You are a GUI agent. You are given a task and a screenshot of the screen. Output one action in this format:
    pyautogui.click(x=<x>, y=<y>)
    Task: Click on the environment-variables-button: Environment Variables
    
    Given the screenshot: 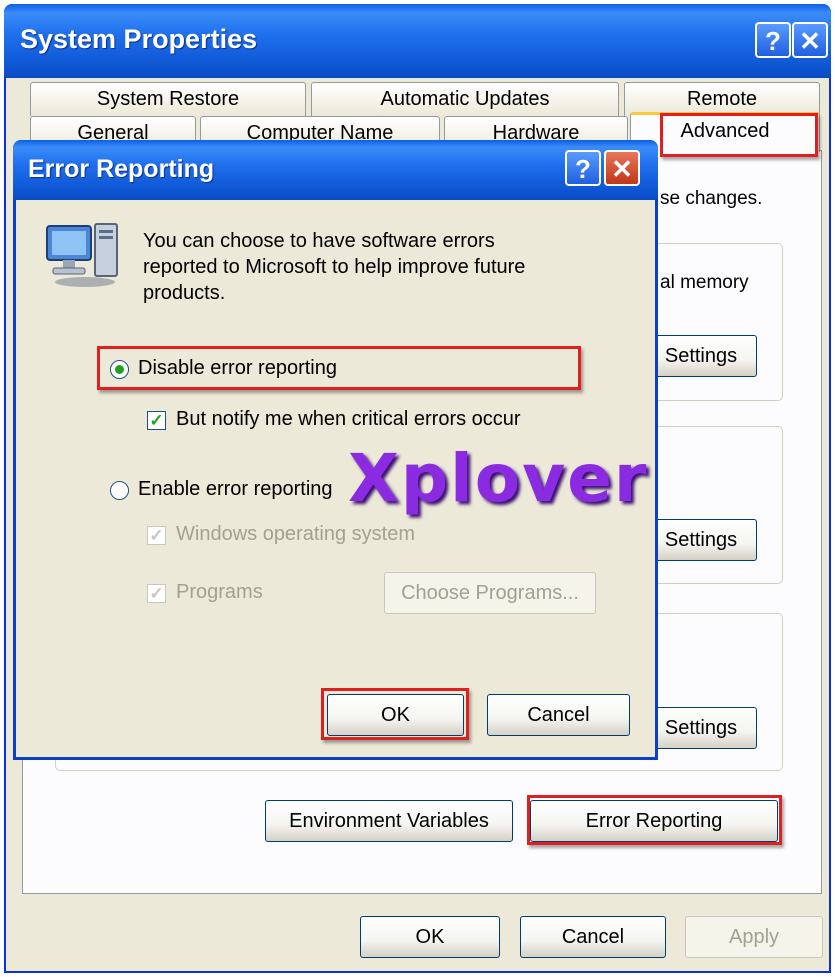 What is the action you would take?
    pyautogui.click(x=389, y=821)
    